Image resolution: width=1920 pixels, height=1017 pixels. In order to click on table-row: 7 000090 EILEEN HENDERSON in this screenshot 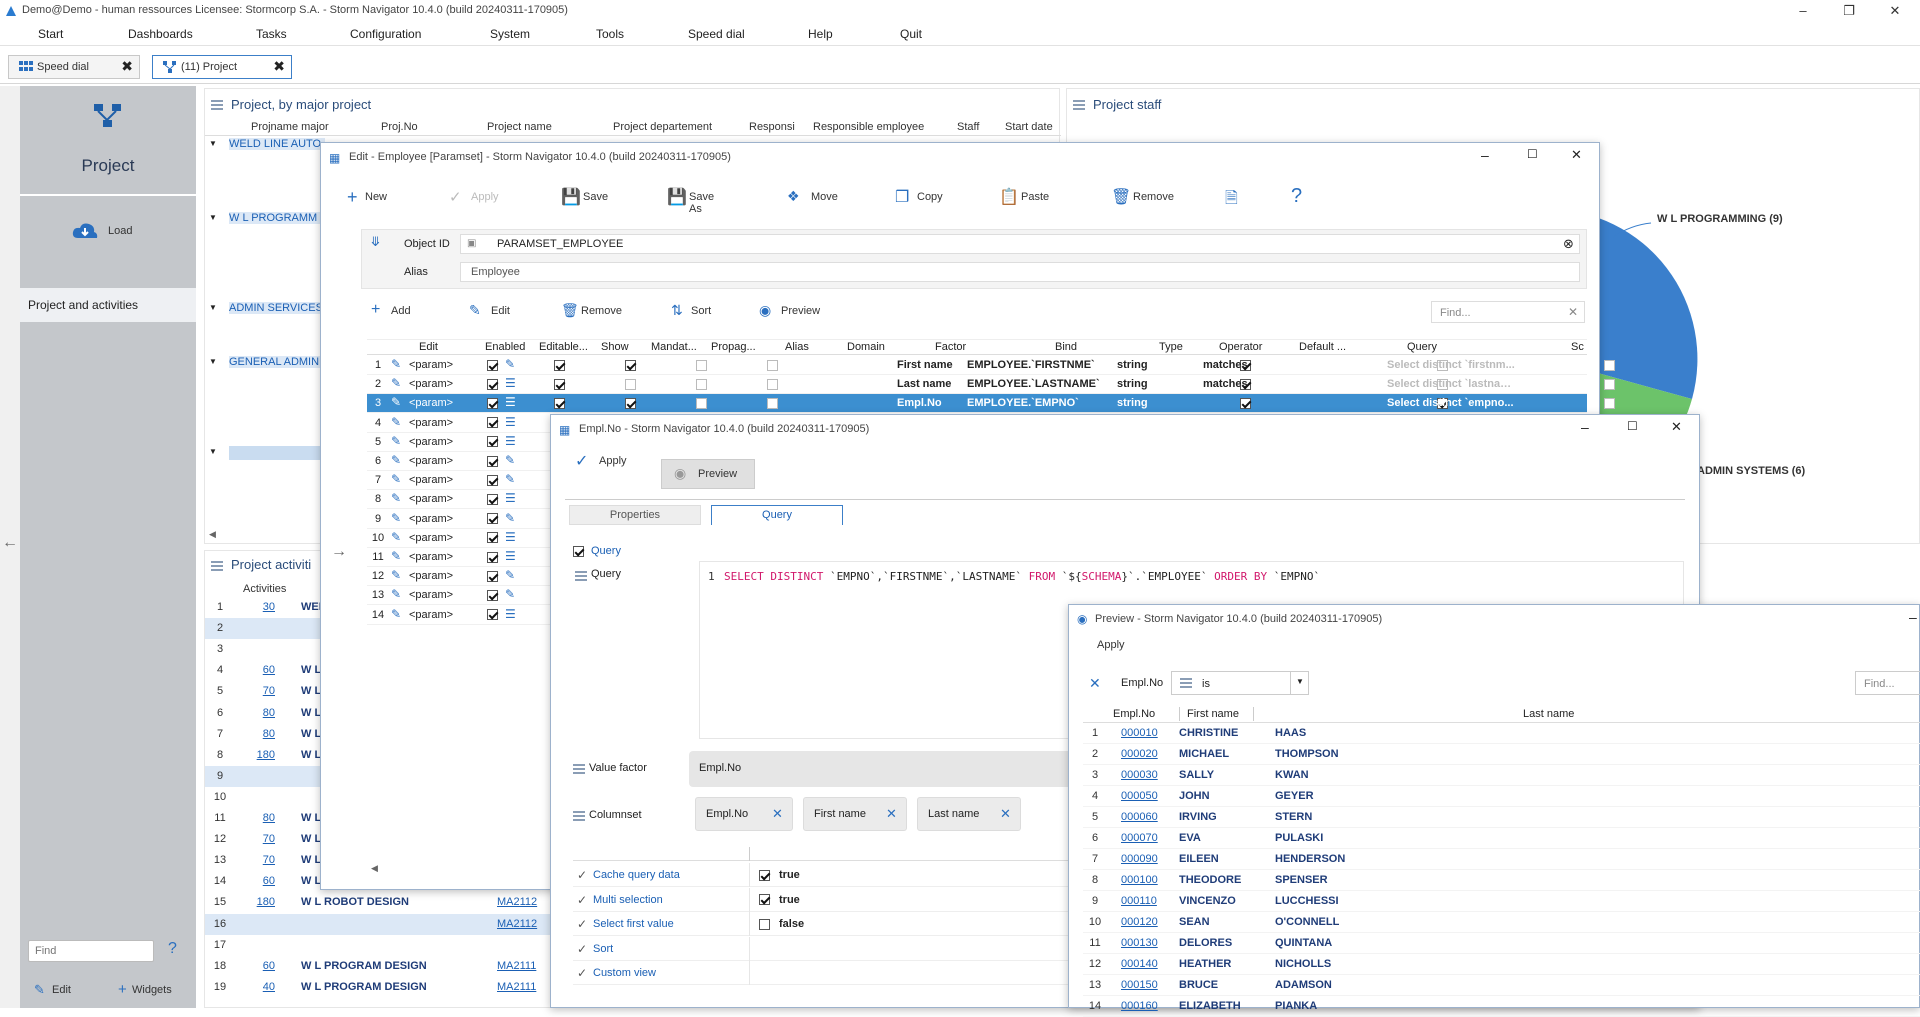, I will do `click(1501, 859)`.